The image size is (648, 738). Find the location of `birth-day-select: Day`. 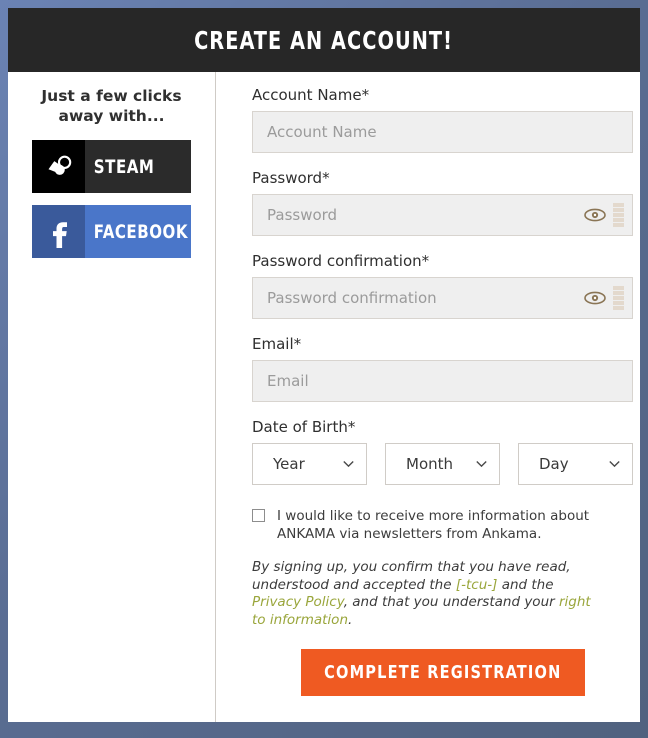

birth-day-select: Day is located at coordinates (575, 464).